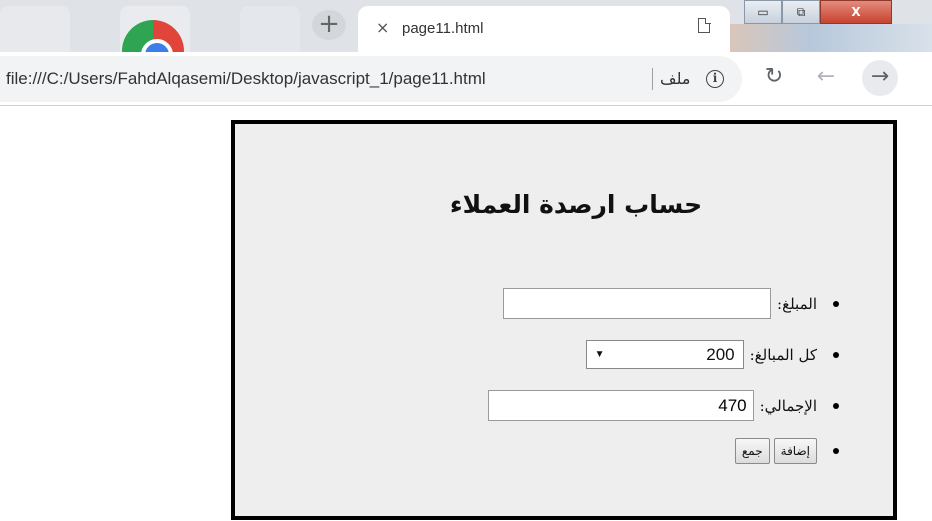 The height and width of the screenshot is (521, 932). What do you see at coordinates (826, 78) in the screenshot?
I see `back-button: ←` at bounding box center [826, 78].